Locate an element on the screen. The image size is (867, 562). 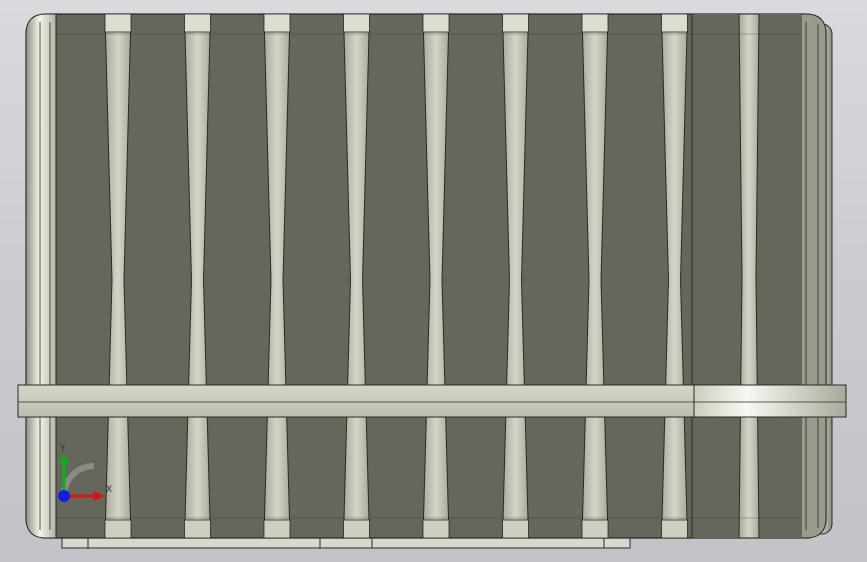
z-axis-dot is located at coordinates (64, 496).